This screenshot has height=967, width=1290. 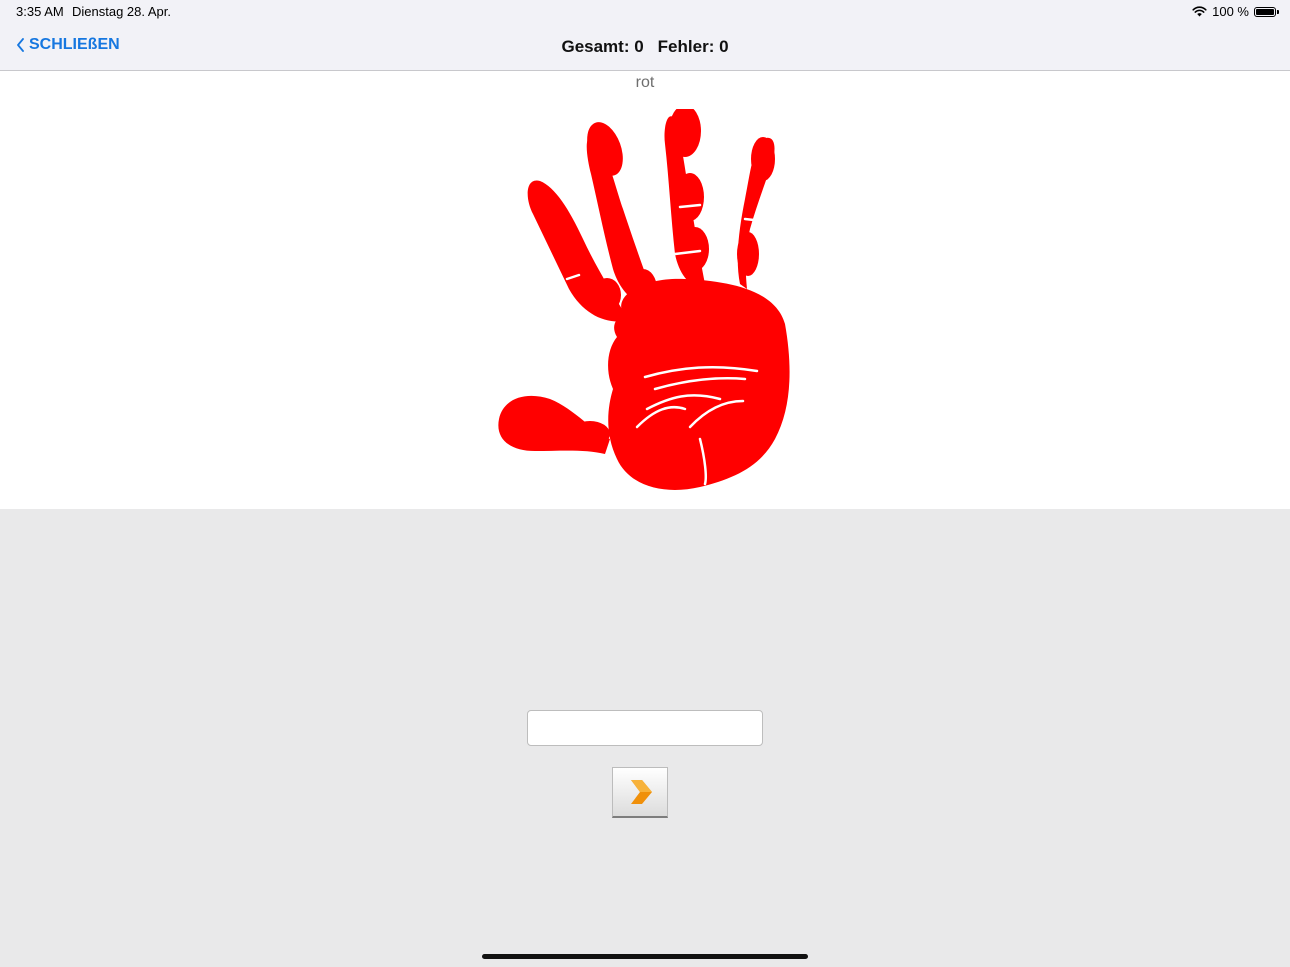 I want to click on battery-percent: 100 %, so click(x=1230, y=11).